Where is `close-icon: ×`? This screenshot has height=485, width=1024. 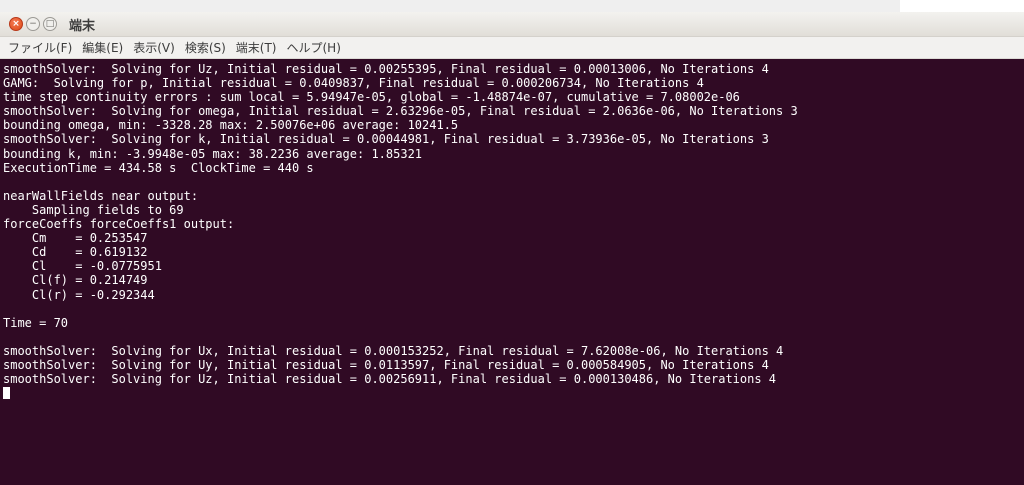 close-icon: × is located at coordinates (16, 23).